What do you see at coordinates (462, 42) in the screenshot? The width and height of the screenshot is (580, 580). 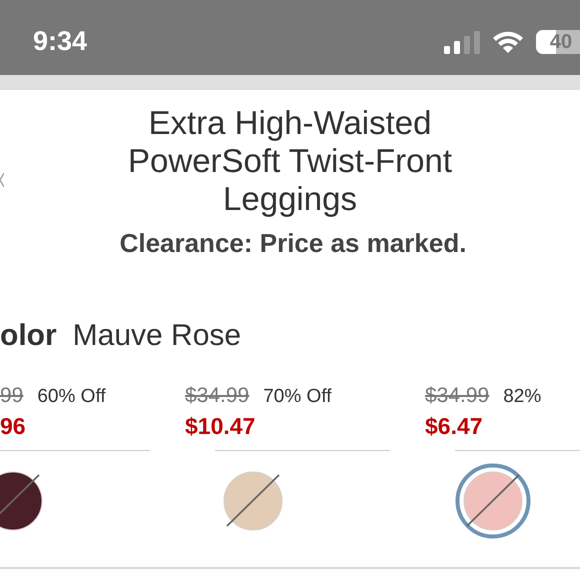 I see `signal-icon` at bounding box center [462, 42].